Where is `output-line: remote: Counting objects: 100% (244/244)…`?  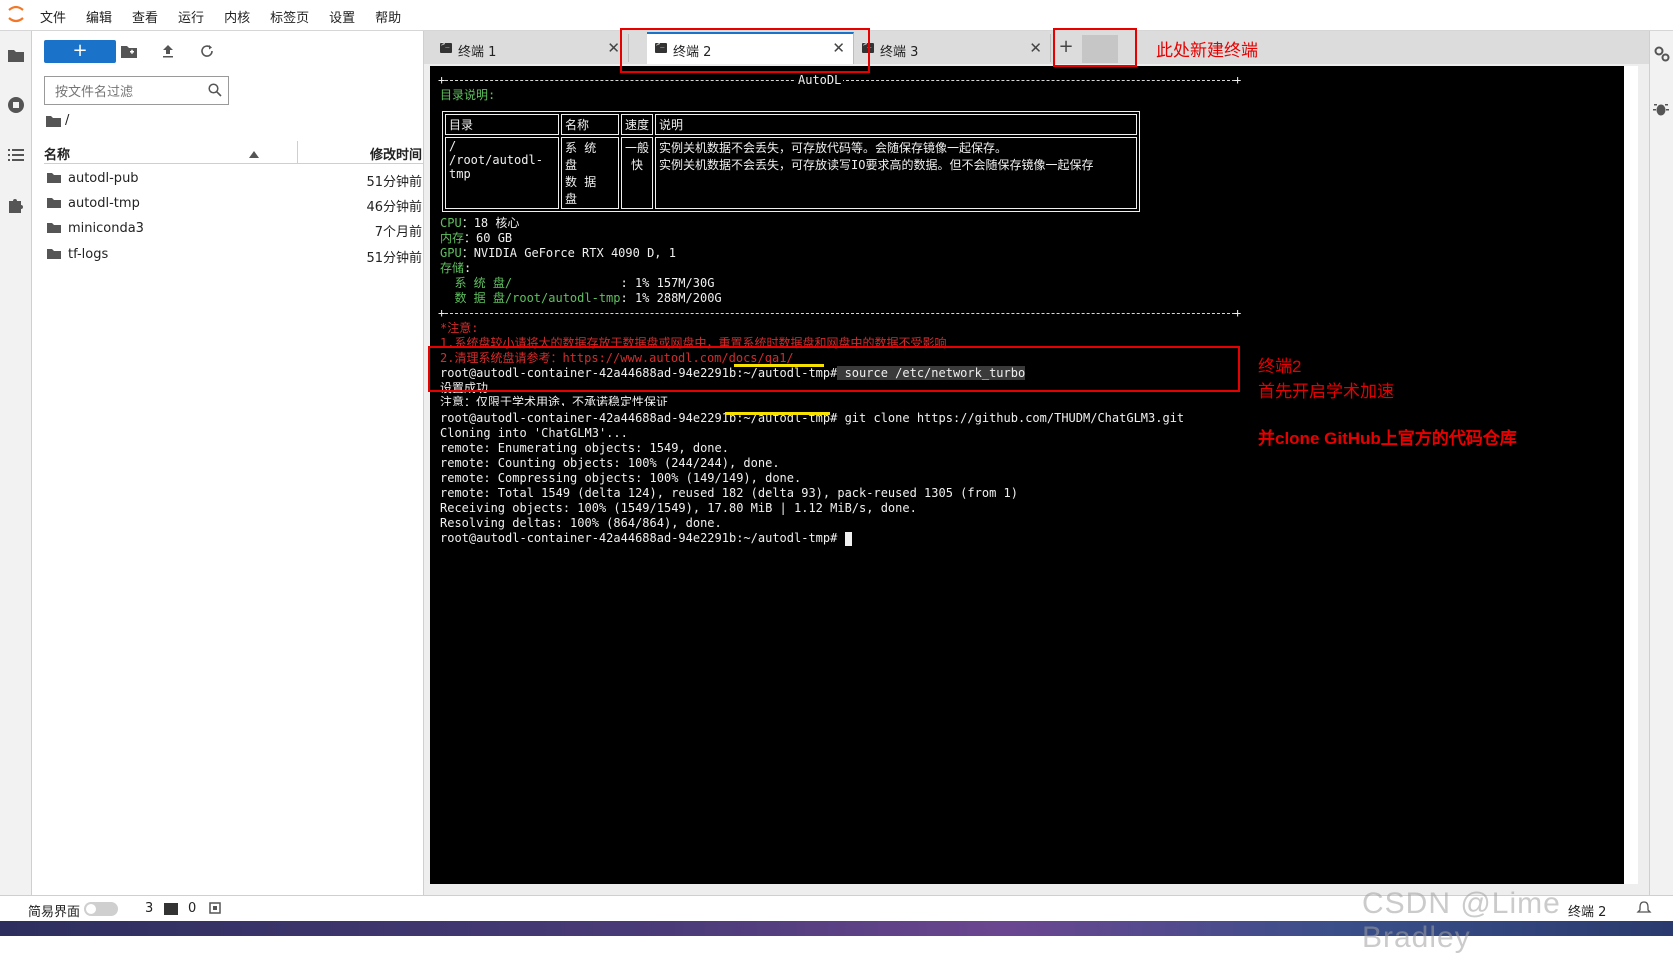 output-line: remote: Counting objects: 100% (244/244)… is located at coordinates (610, 463).